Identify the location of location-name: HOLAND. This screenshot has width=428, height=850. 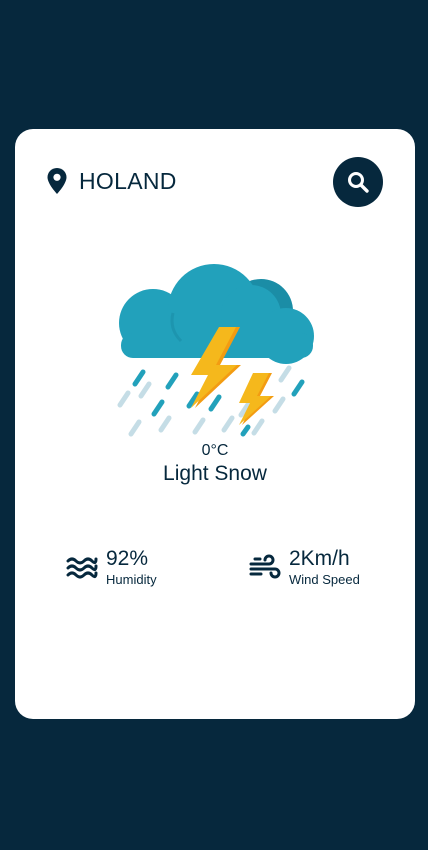
(128, 180).